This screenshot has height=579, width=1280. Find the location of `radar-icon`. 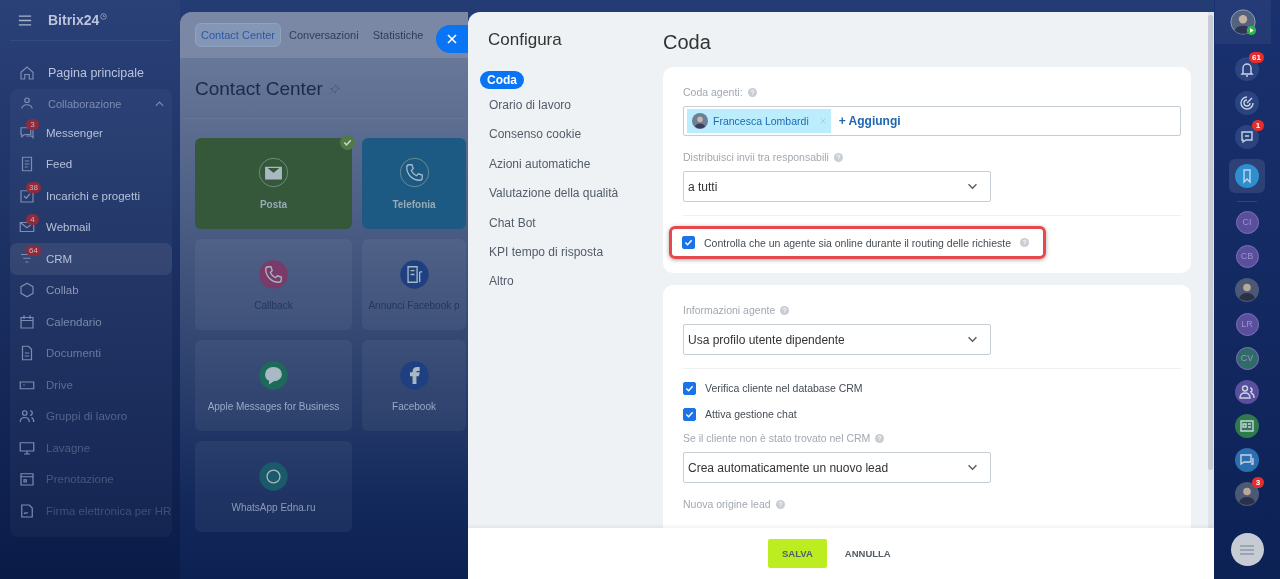

radar-icon is located at coordinates (1247, 103).